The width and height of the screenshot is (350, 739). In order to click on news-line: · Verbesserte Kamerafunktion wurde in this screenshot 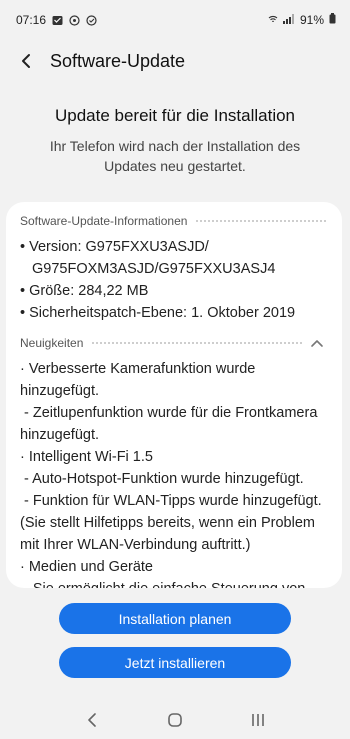, I will do `click(138, 369)`.